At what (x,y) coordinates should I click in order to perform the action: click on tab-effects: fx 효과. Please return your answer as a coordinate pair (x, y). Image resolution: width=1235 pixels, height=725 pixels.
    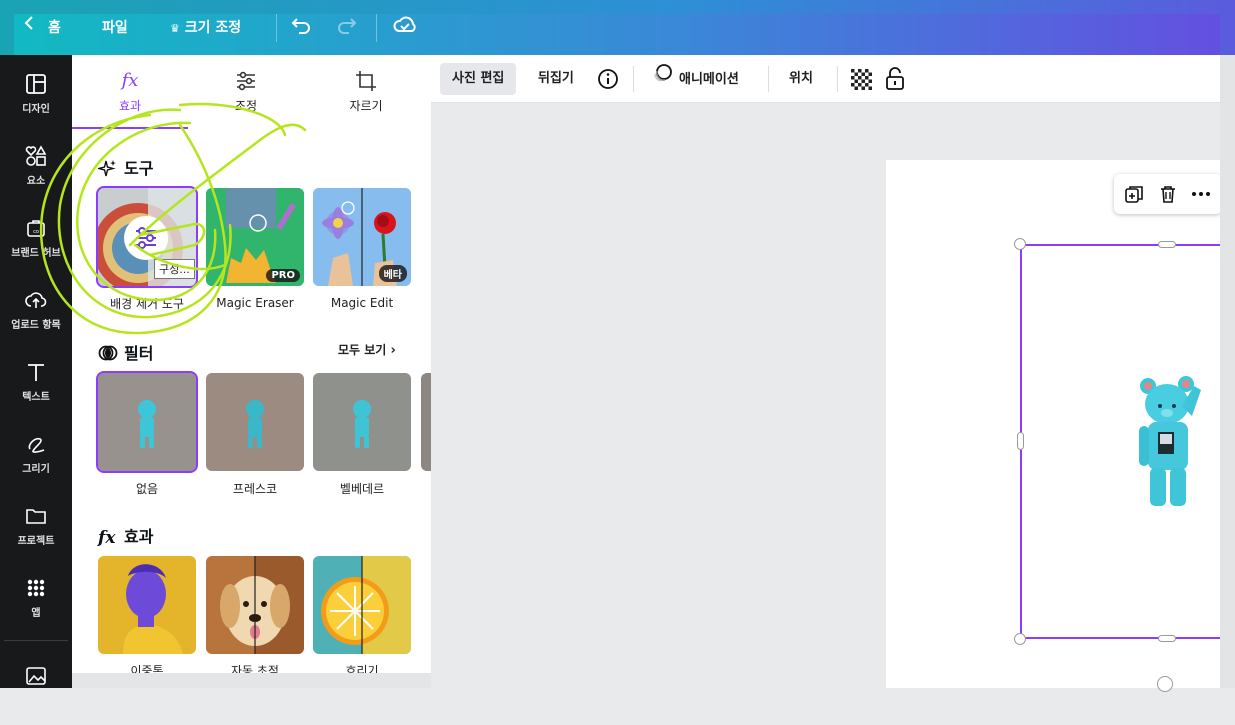
    Looking at the image, I should click on (130, 91).